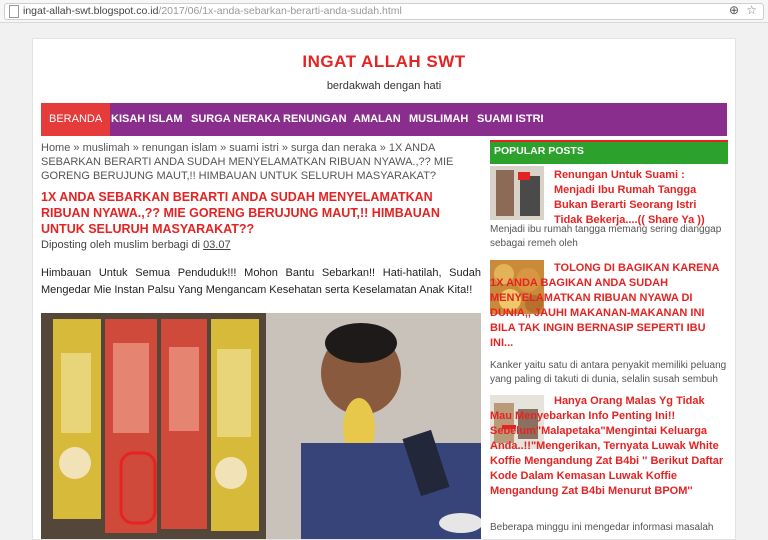 The image size is (768, 540). What do you see at coordinates (734, 10) in the screenshot?
I see `zoom-icon: ⊕` at bounding box center [734, 10].